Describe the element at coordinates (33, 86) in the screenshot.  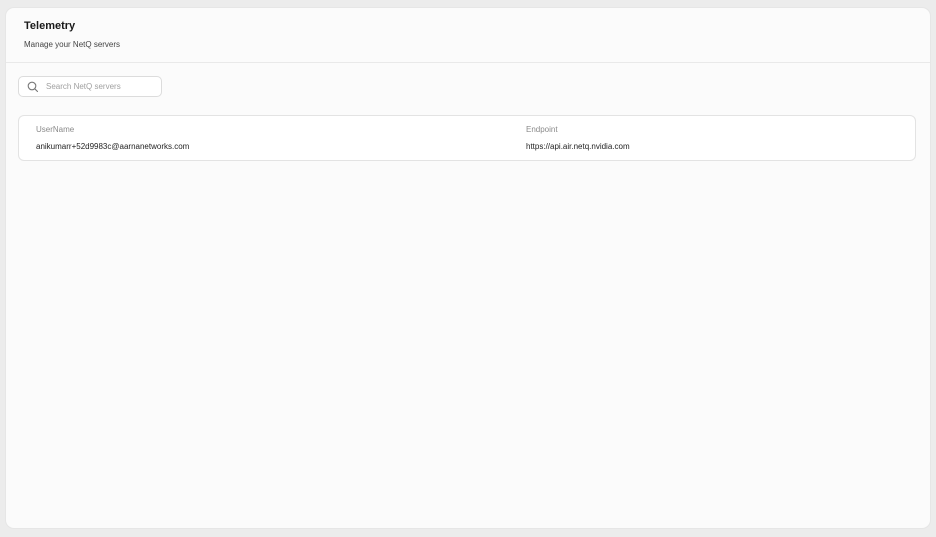
I see `search-icon` at that location.